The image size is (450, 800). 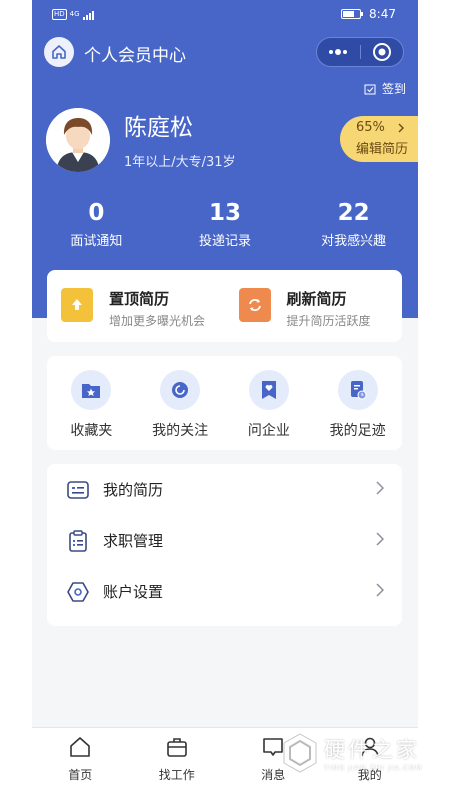 I want to click on status-bar: HD 4G 8:47, so click(x=225, y=15).